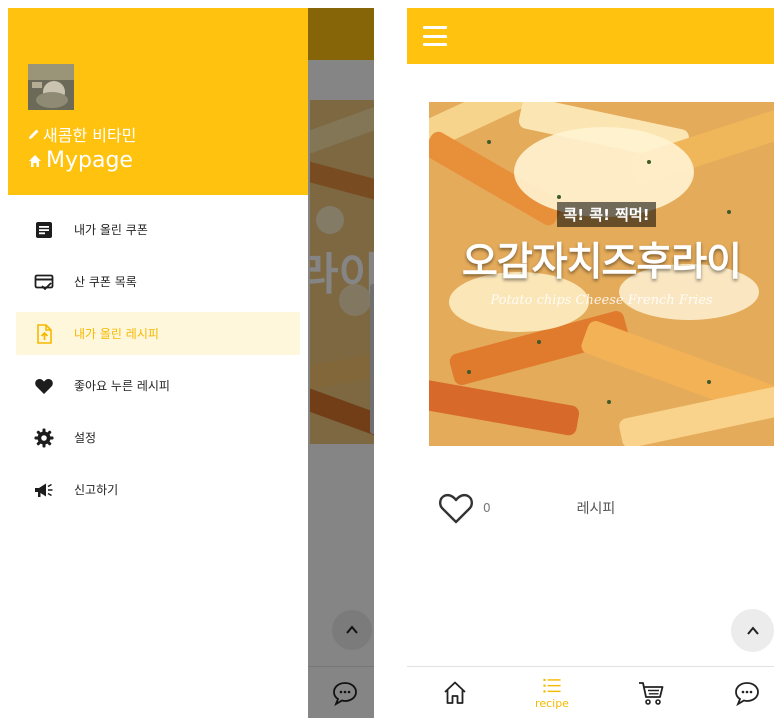 Image resolution: width=774 pixels, height=718 pixels. Describe the element at coordinates (116, 334) in the screenshot. I see `menu-label: 내가 올린 레시피` at that location.